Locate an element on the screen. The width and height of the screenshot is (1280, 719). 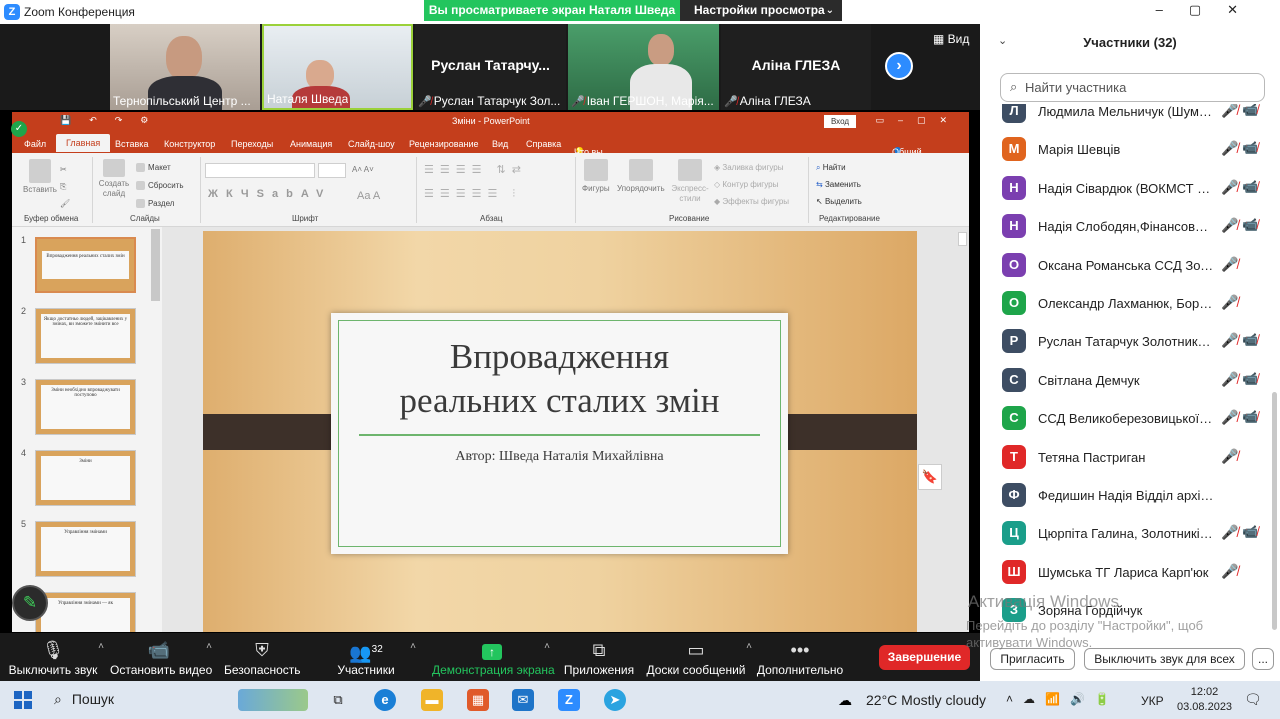
thumb-number: 3 is located at coordinates (24, 382).